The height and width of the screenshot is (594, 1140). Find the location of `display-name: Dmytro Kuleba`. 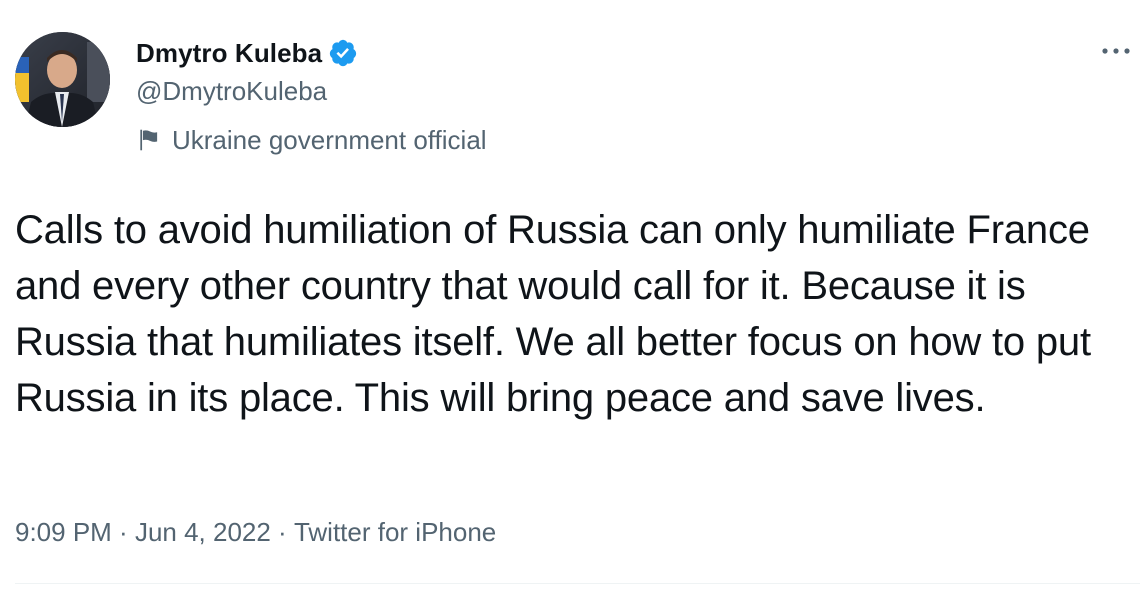

display-name: Dmytro Kuleba is located at coordinates (229, 53).